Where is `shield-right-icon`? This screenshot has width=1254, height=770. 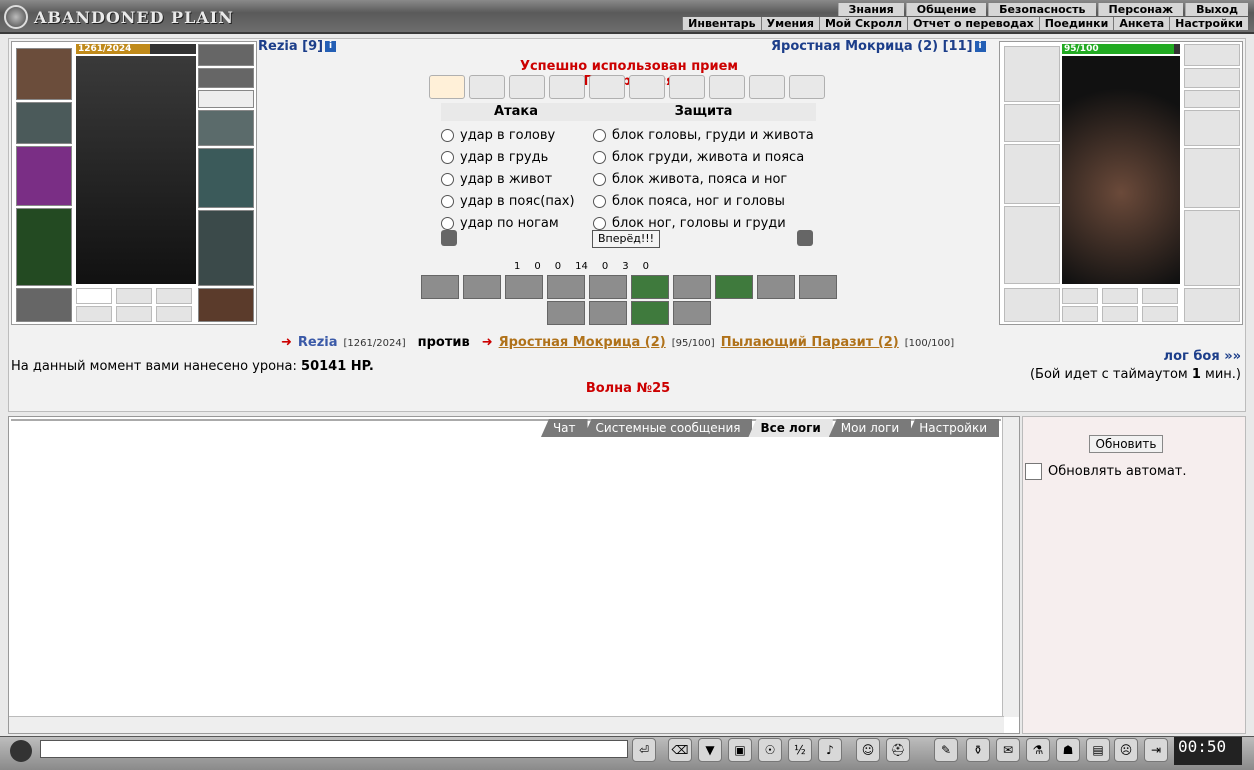 shield-right-icon is located at coordinates (805, 238).